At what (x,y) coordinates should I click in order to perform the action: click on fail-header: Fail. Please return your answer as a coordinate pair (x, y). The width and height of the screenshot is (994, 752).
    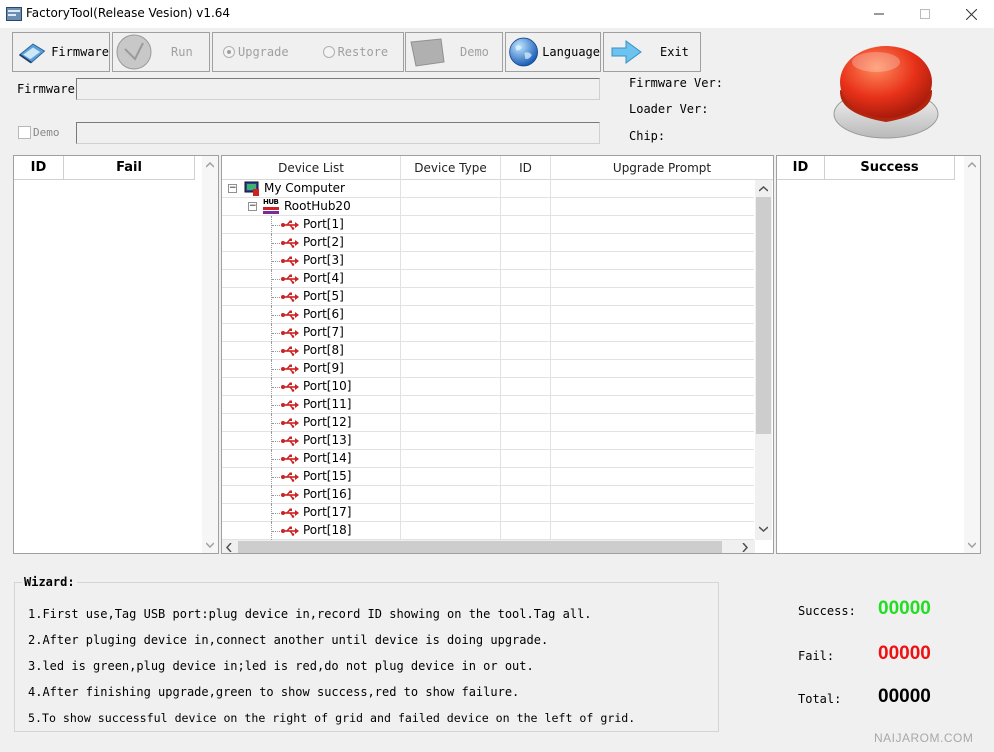
    Looking at the image, I should click on (129, 168).